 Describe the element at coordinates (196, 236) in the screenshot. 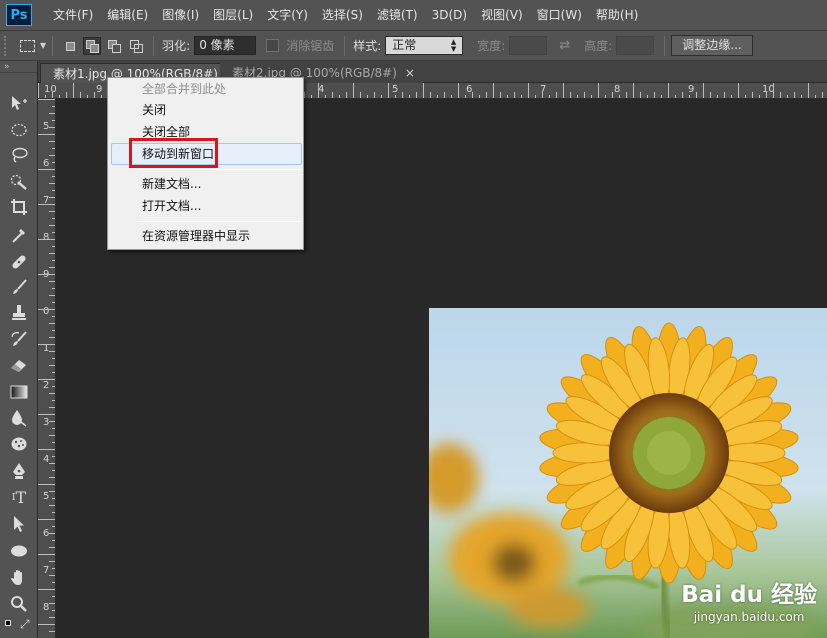

I see `menu-item-show-in-explorer: 在资源管理器中显示` at that location.